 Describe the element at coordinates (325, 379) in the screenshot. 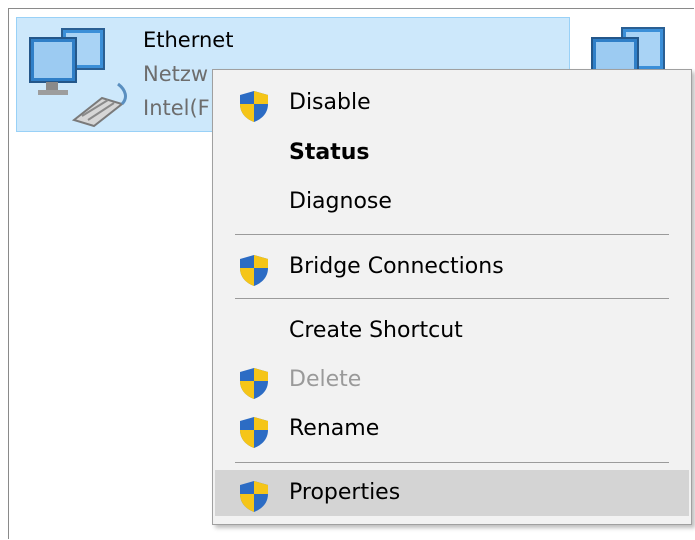

I see `menu-item-label: Delete` at that location.